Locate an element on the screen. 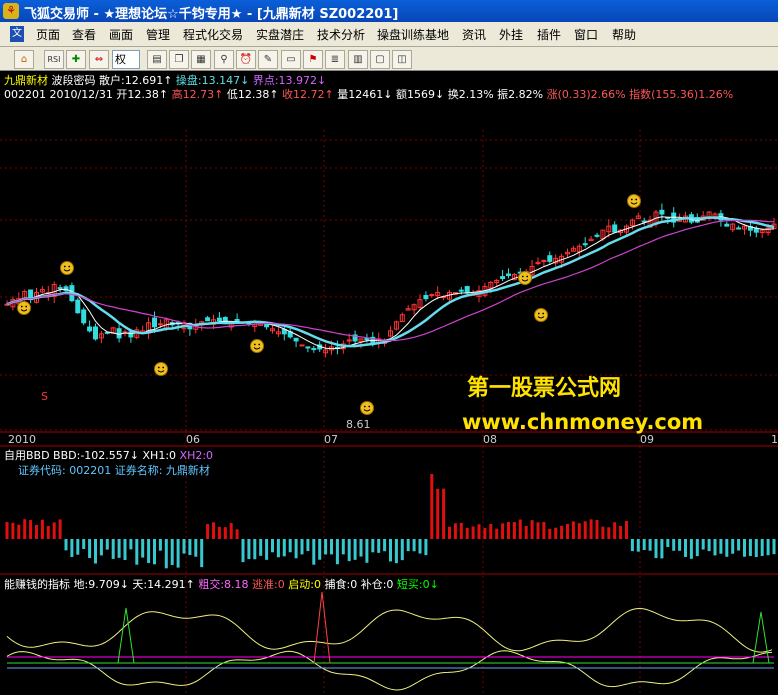 The height and width of the screenshot is (695, 778). header-amplitude: 振2.82% is located at coordinates (518, 94).